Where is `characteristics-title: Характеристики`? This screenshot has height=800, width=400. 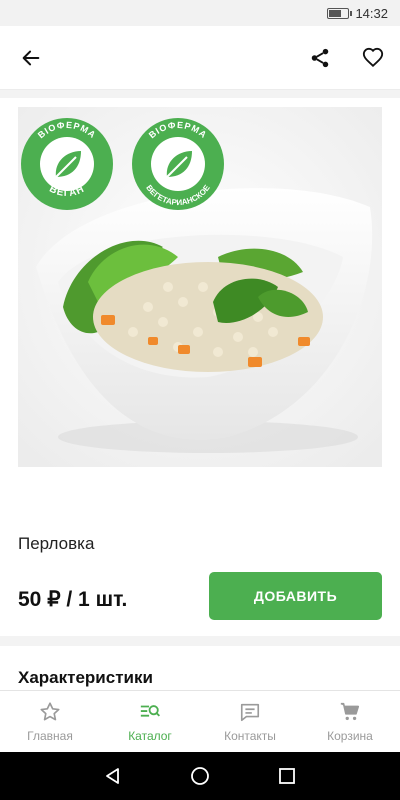
characteristics-title: Характеристики is located at coordinates (85, 677).